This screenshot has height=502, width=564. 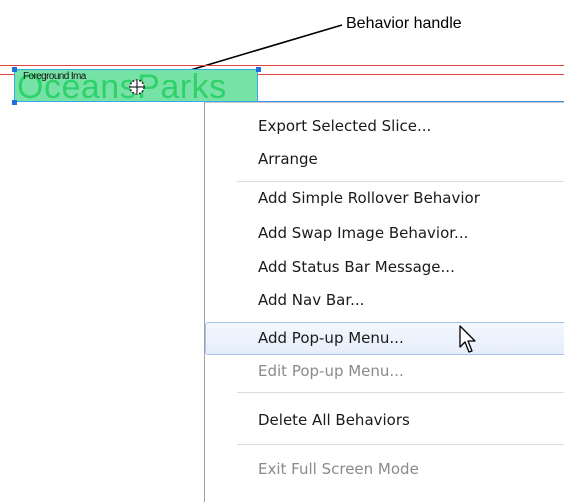 What do you see at coordinates (54, 76) in the screenshot?
I see `slice-name-label: Foreground Ima` at bounding box center [54, 76].